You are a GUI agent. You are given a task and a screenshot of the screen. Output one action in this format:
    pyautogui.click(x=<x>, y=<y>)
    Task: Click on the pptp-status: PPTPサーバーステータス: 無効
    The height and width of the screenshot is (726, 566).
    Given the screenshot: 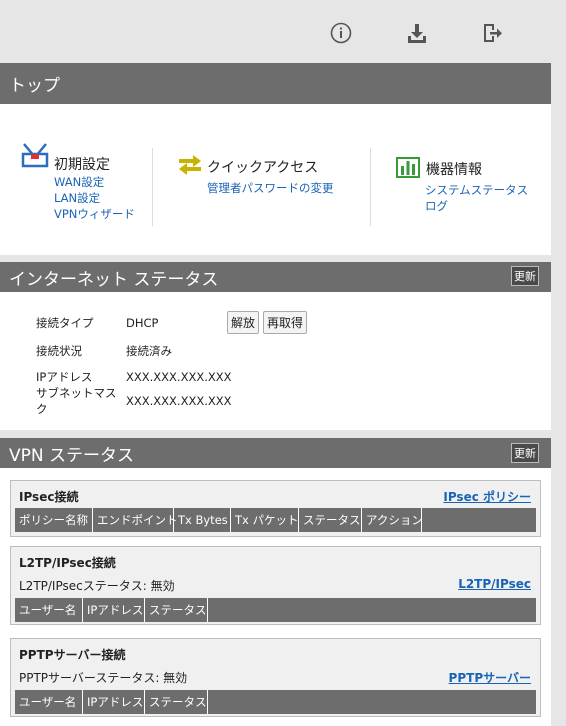 What is the action you would take?
    pyautogui.click(x=103, y=678)
    